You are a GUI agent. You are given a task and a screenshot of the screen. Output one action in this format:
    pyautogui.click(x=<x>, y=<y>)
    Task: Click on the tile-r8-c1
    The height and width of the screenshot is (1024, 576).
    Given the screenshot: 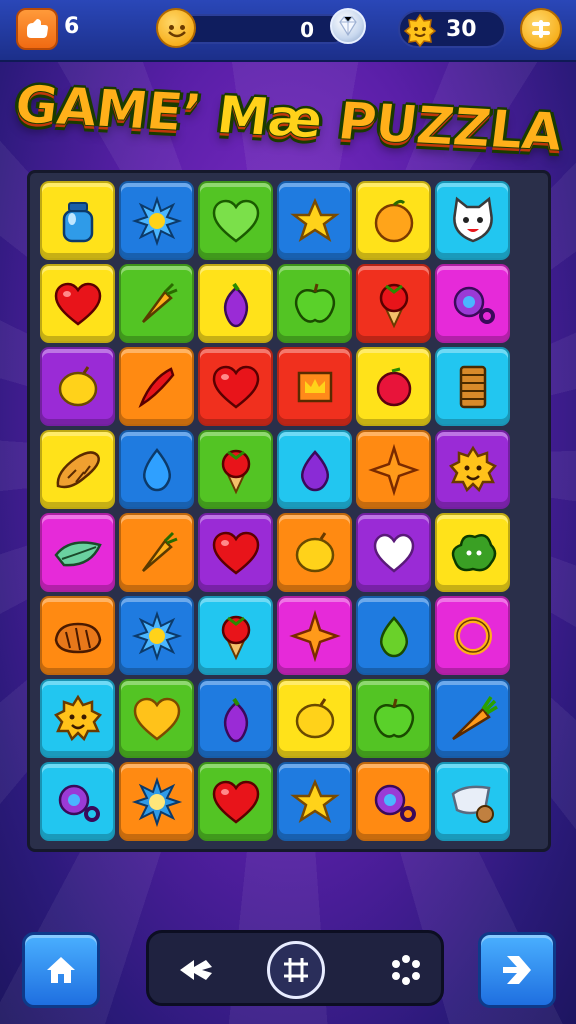 What is the action you would take?
    pyautogui.click(x=77, y=801)
    